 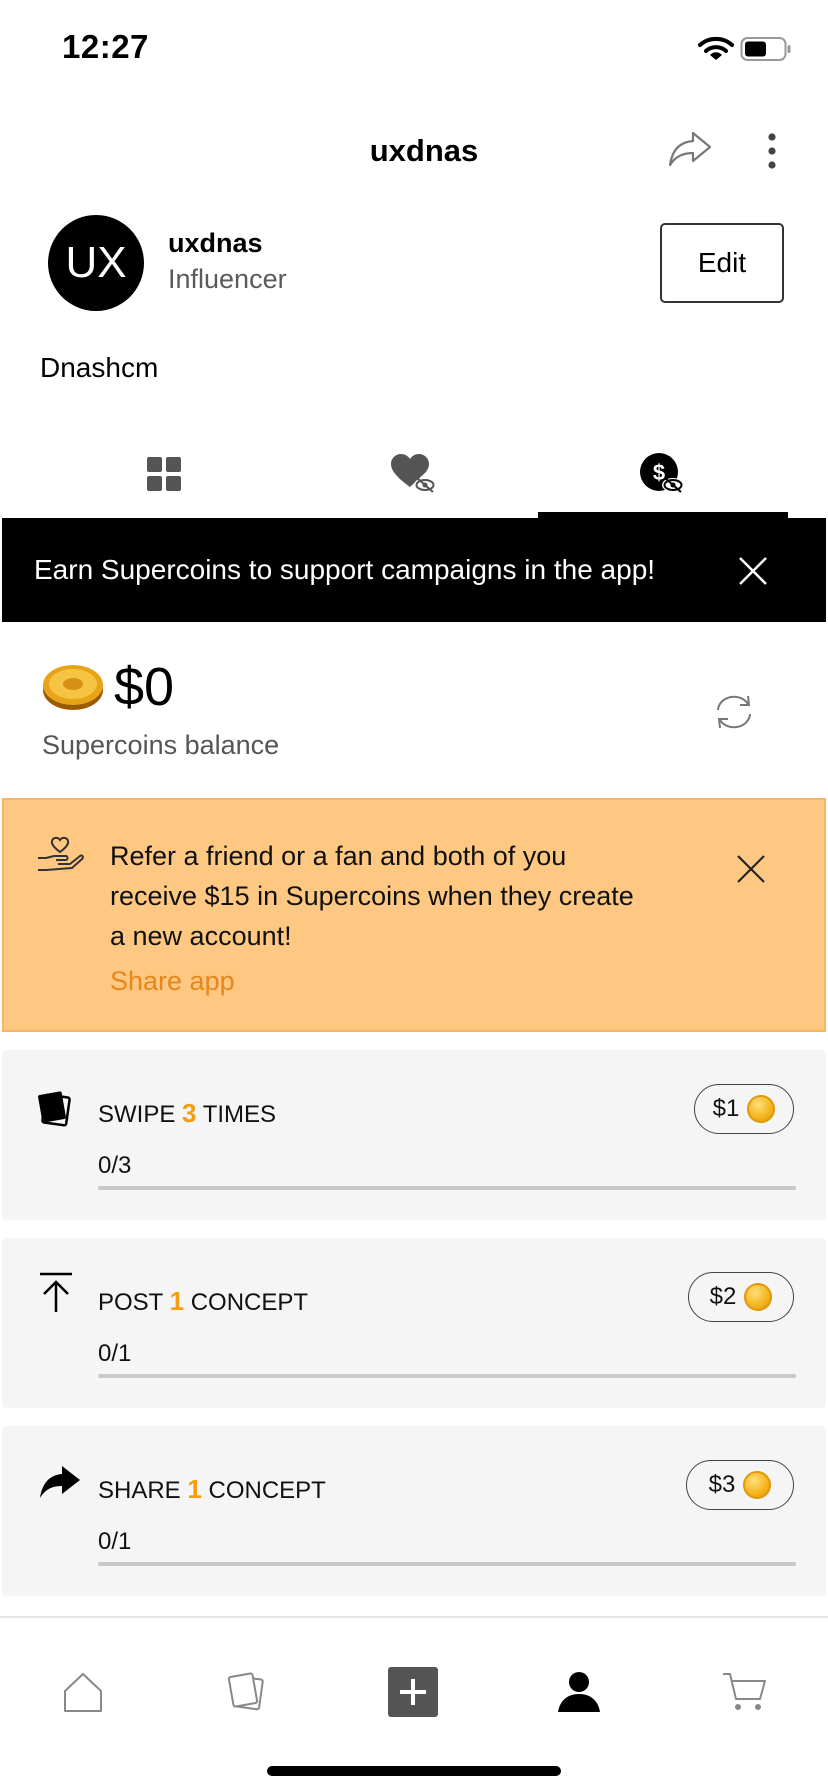 I want to click on profile-icon, so click(x=579, y=1692).